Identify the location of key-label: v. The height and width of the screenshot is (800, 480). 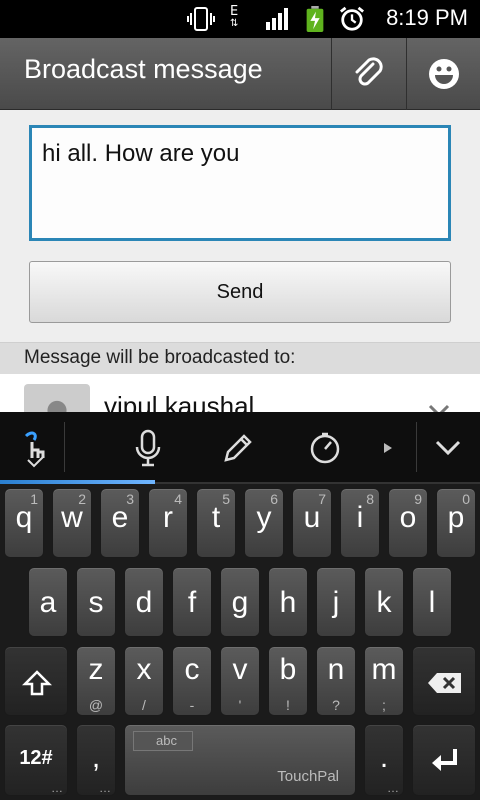
(240, 669).